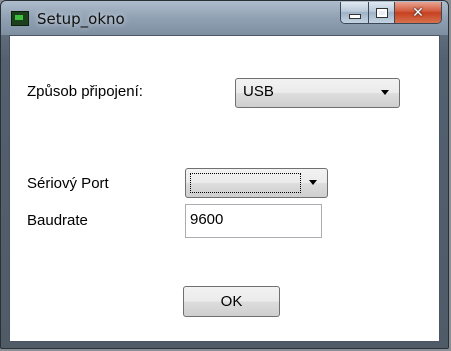  What do you see at coordinates (354, 16) in the screenshot?
I see `minimize-icon` at bounding box center [354, 16].